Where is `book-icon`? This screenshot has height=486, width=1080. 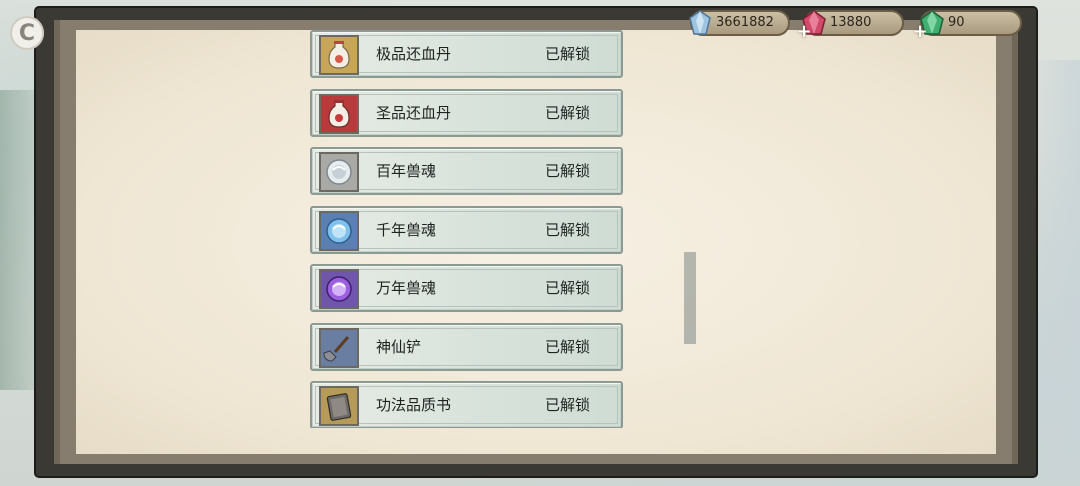
book-icon is located at coordinates (339, 407).